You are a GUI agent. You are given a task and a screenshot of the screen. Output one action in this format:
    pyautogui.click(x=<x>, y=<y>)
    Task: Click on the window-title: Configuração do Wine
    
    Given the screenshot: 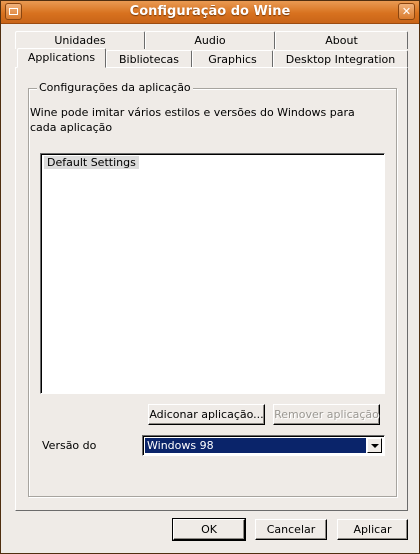 What is the action you would take?
    pyautogui.click(x=210, y=11)
    